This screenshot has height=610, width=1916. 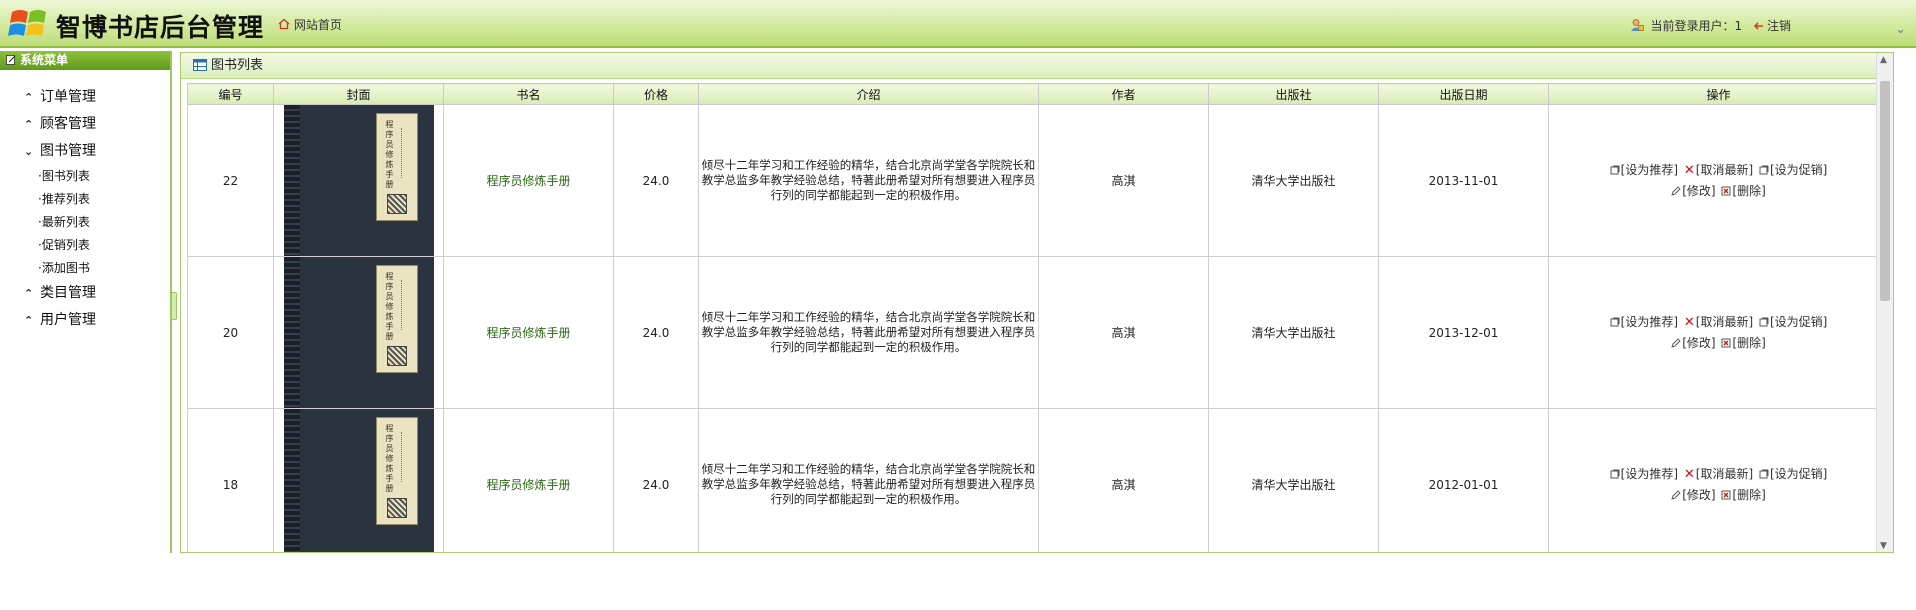 What do you see at coordinates (1883, 60) in the screenshot?
I see `scroll-up-icon: ▲` at bounding box center [1883, 60].